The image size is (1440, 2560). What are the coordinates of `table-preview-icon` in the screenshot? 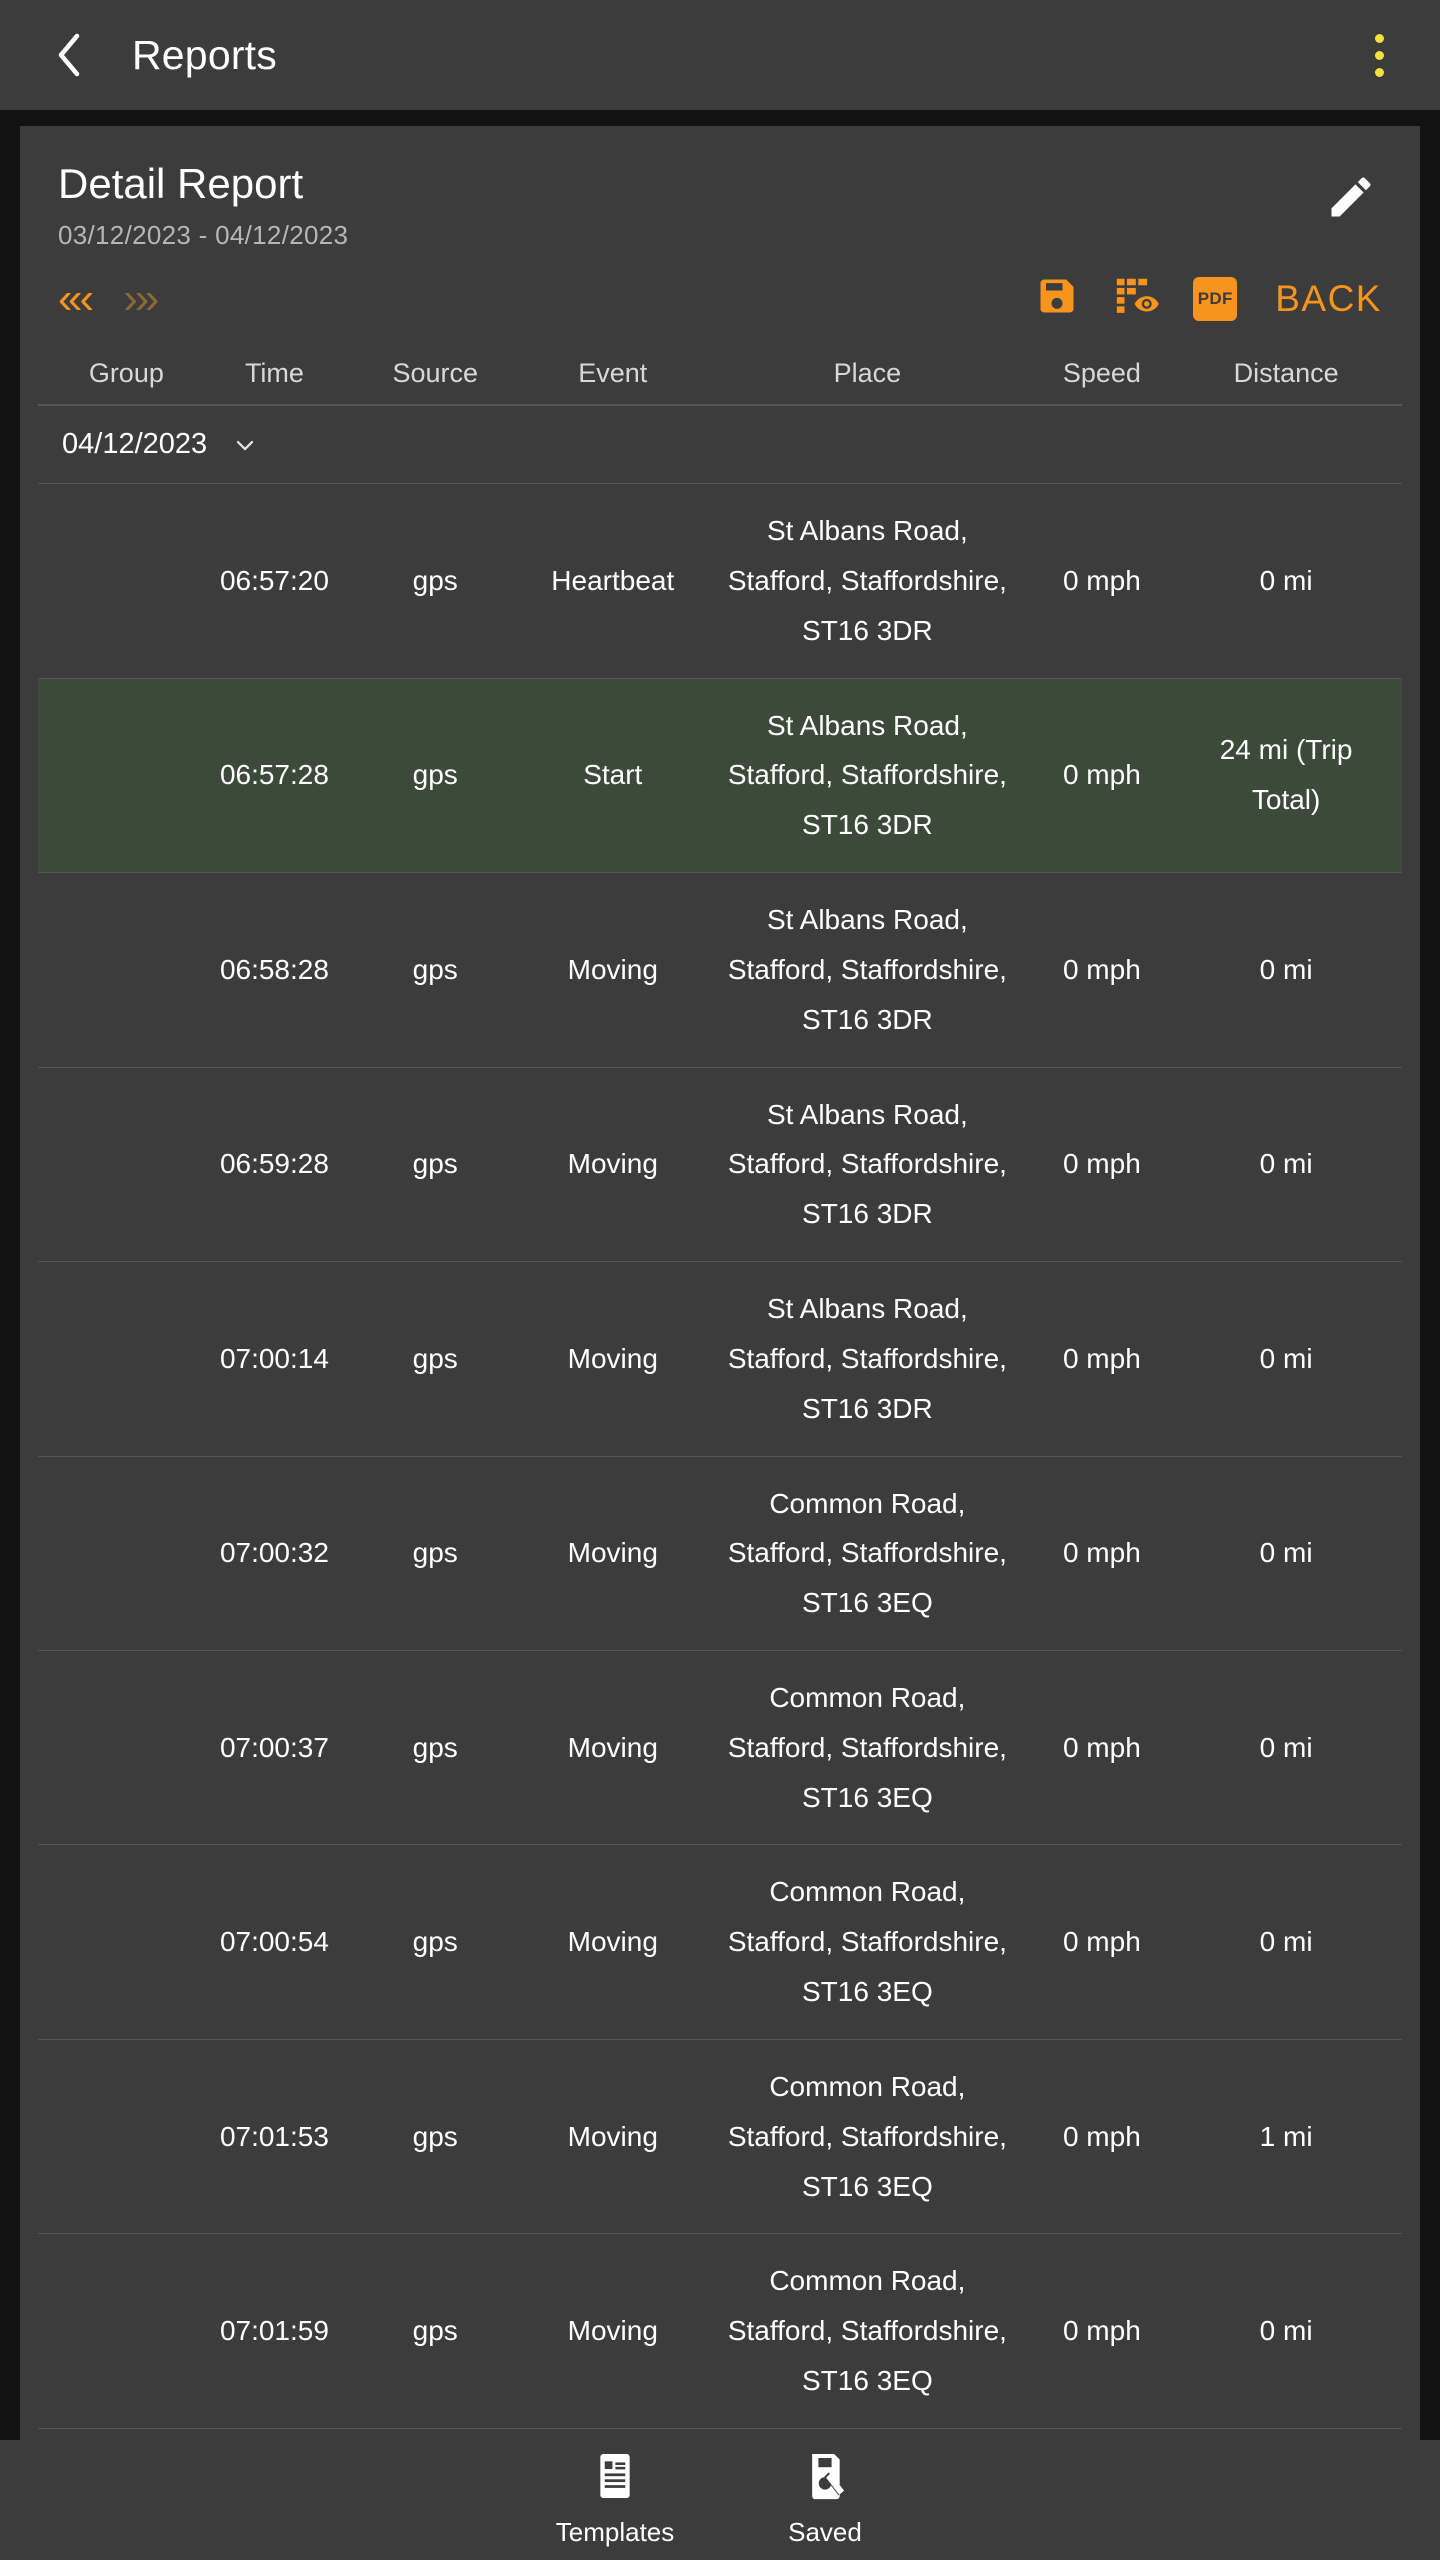 It's located at (1136, 298).